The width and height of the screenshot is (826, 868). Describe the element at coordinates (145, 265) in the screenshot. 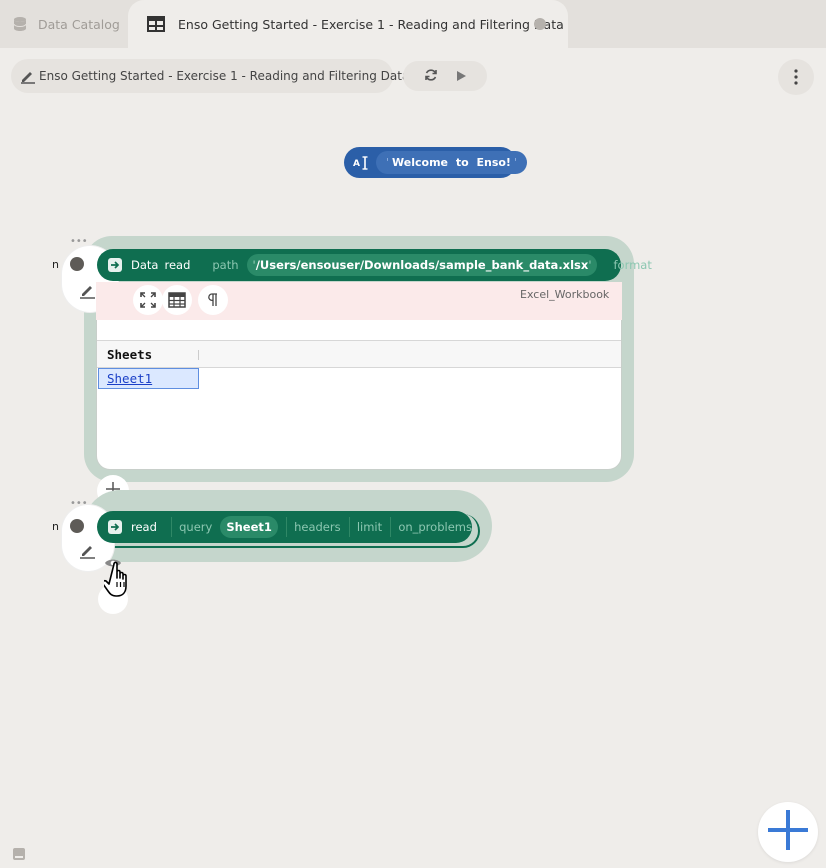

I see `module-name: Data` at that location.